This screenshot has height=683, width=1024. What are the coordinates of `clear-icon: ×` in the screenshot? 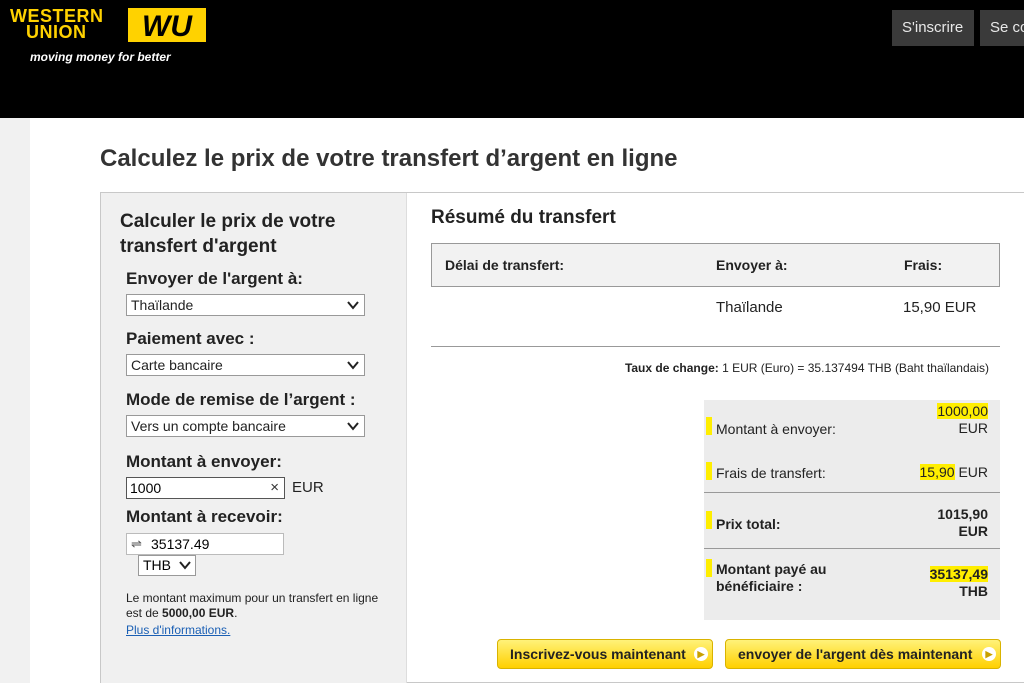 It's located at (274, 488).